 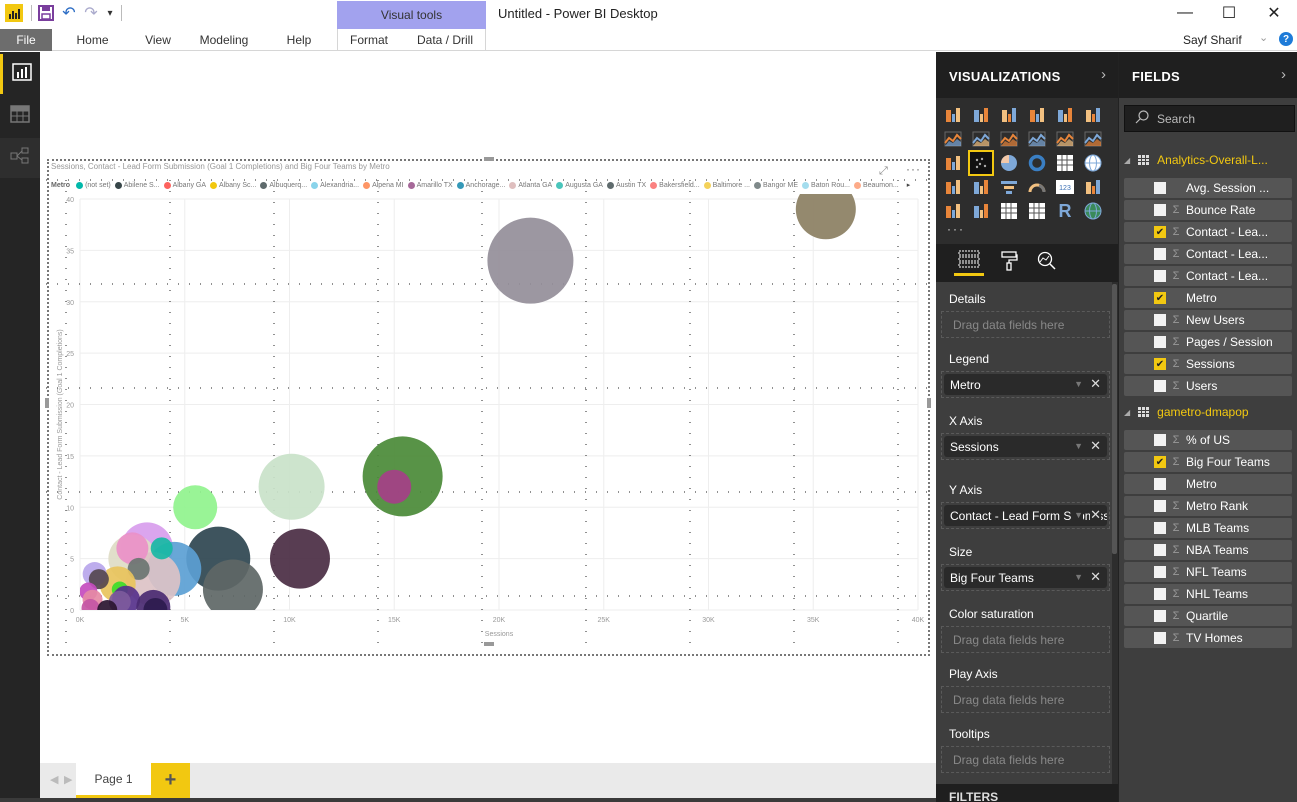 I want to click on field-pill: Big Four Teams ▼ ✕, so click(x=1025, y=577).